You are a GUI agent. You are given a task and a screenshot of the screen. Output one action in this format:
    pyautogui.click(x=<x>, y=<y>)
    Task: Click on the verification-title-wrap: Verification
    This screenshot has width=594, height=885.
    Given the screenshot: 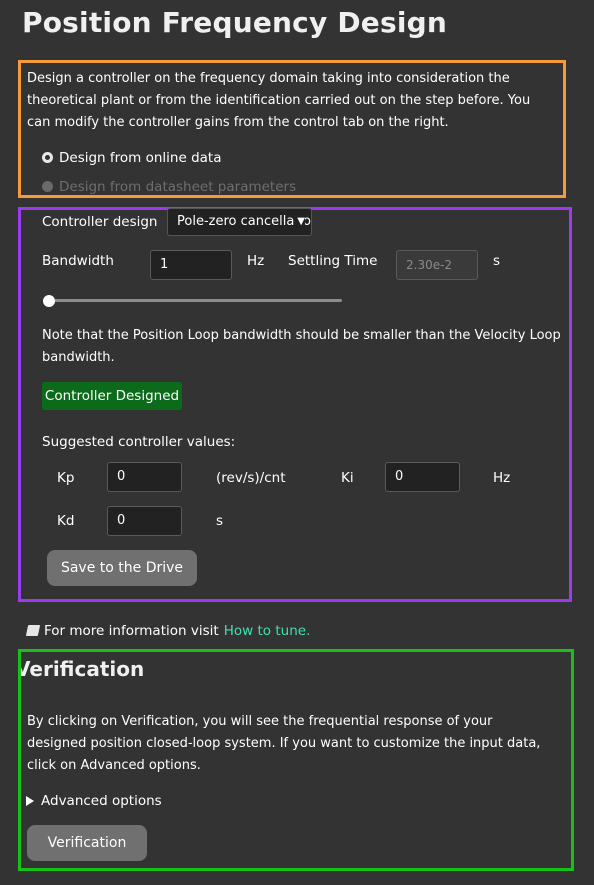 What is the action you would take?
    pyautogui.click(x=96, y=672)
    